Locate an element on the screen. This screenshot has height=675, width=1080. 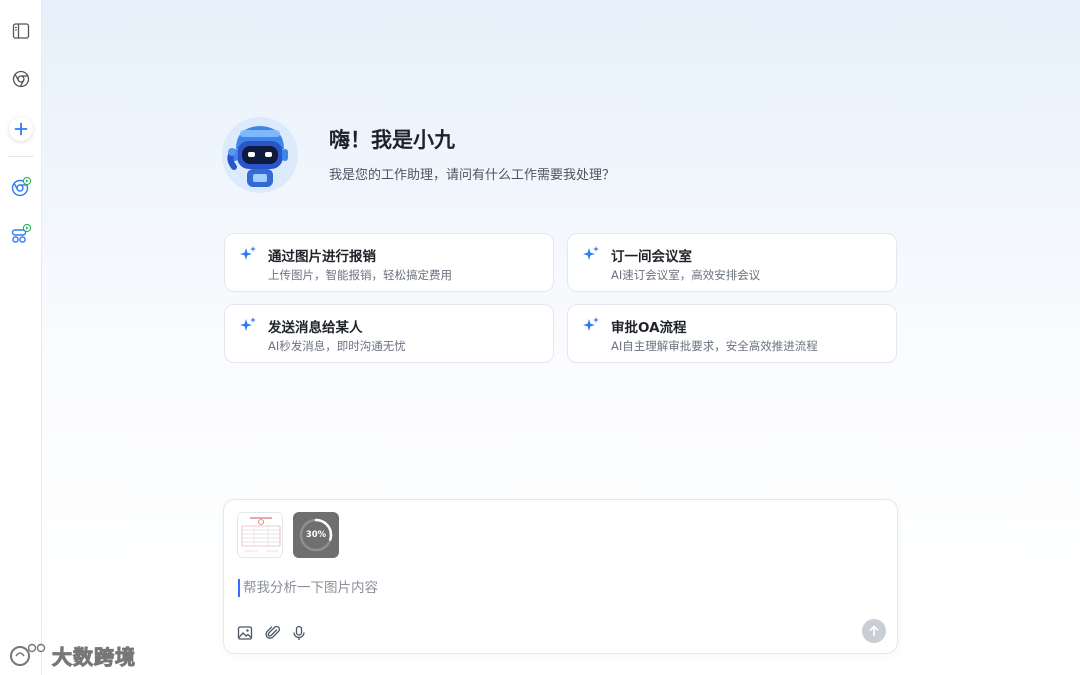
image-icon is located at coordinates (245, 633).